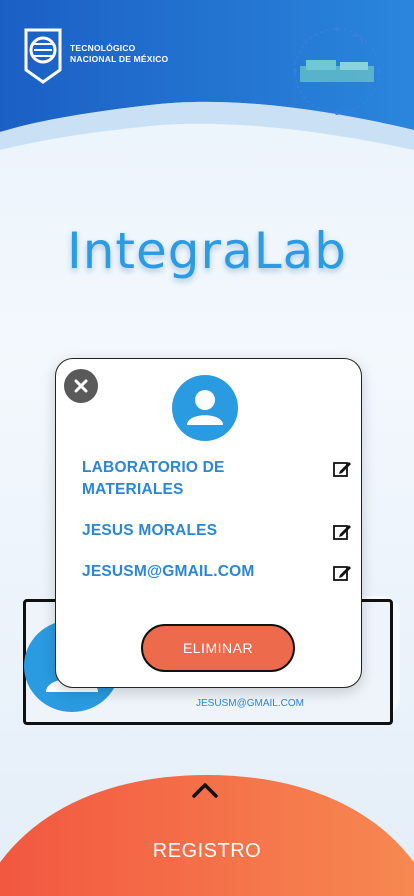 This screenshot has height=896, width=414. I want to click on register-button: REGISTRO, so click(207, 851).